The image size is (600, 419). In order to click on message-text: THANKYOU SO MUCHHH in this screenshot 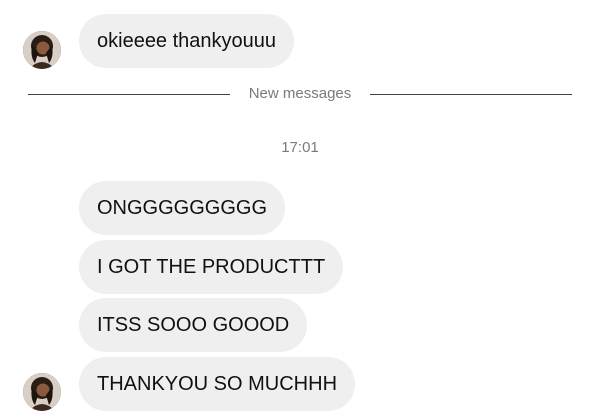, I will do `click(217, 384)`.